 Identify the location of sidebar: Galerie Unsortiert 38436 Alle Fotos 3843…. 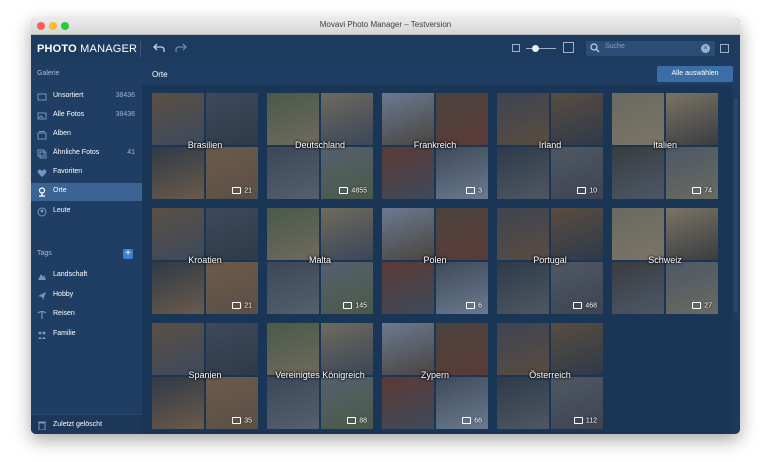
(86, 248).